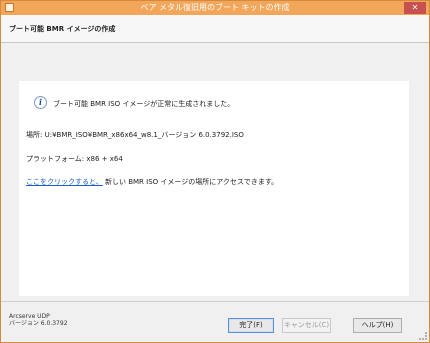  I want to click on footer-divider, so click(215, 301).